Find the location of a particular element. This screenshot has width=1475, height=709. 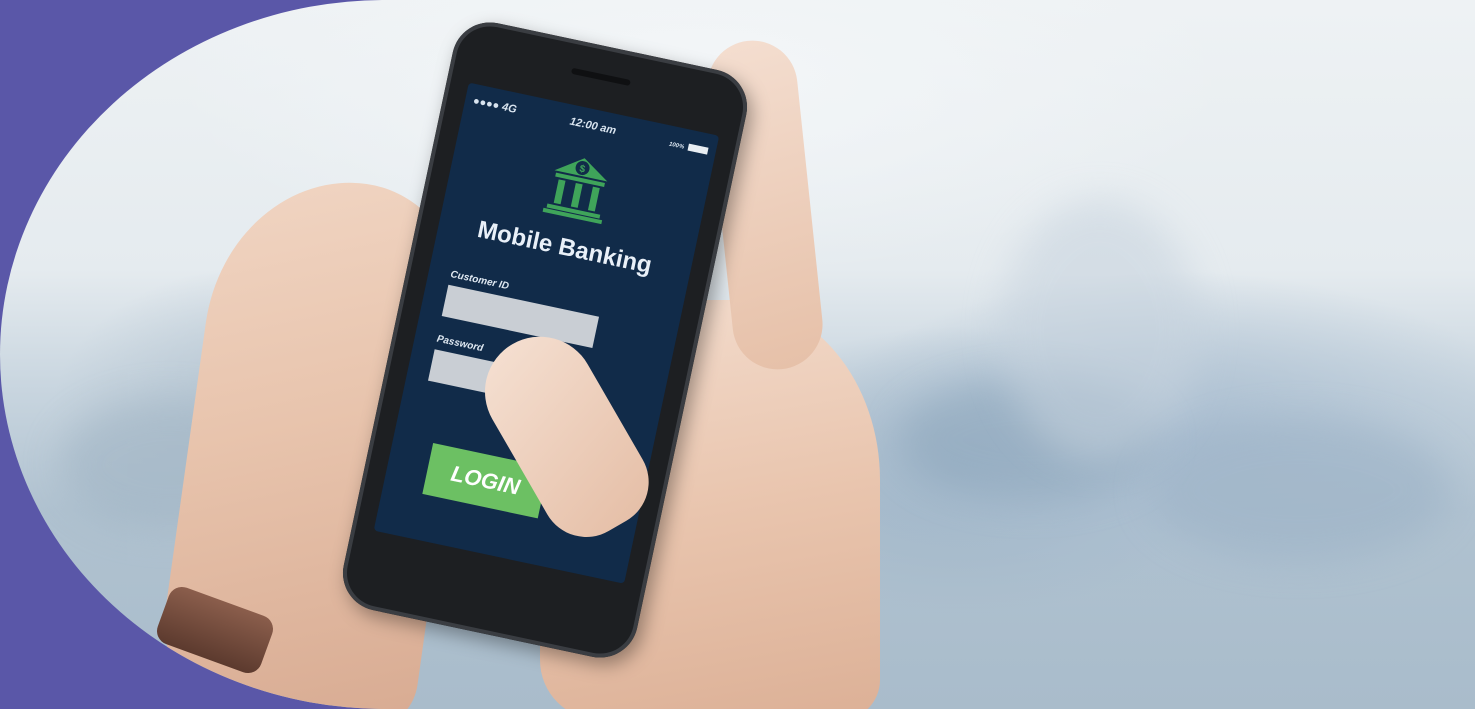

battery-indicator: 100% is located at coordinates (688, 147).